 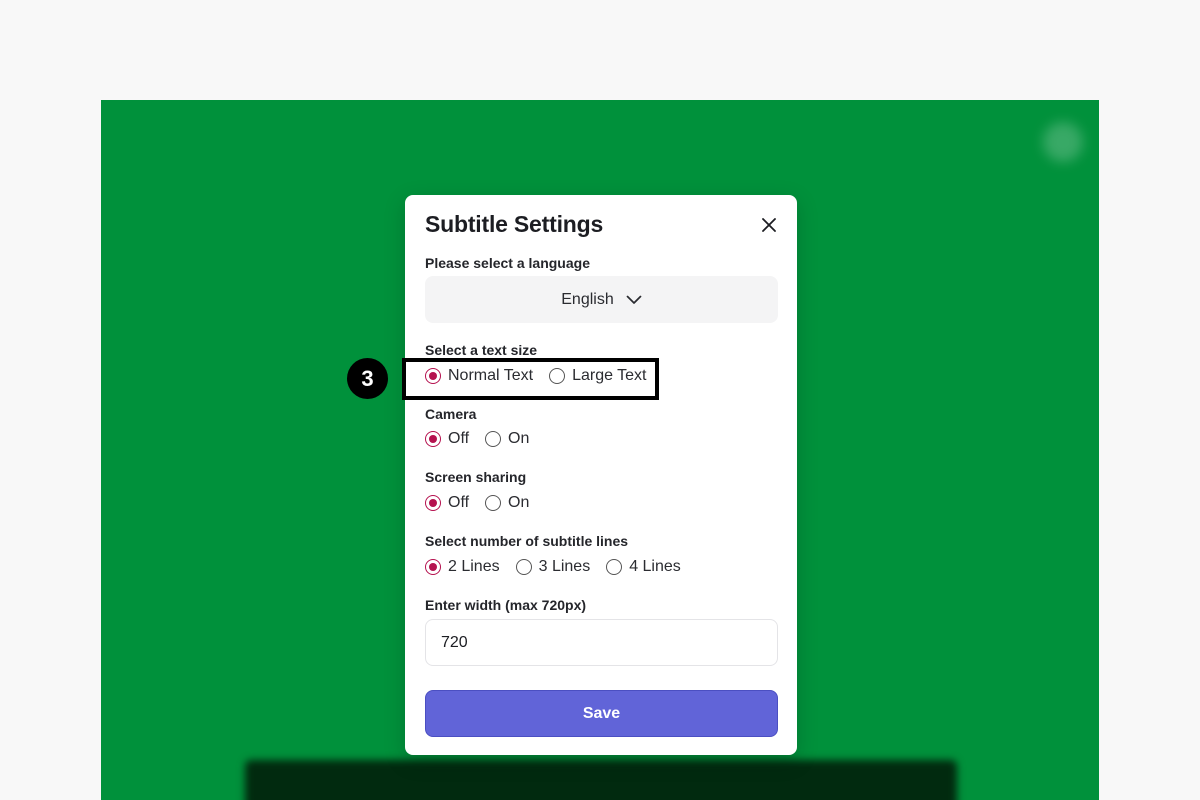 What do you see at coordinates (481, 350) in the screenshot?
I see `text-size-label: Select a text size` at bounding box center [481, 350].